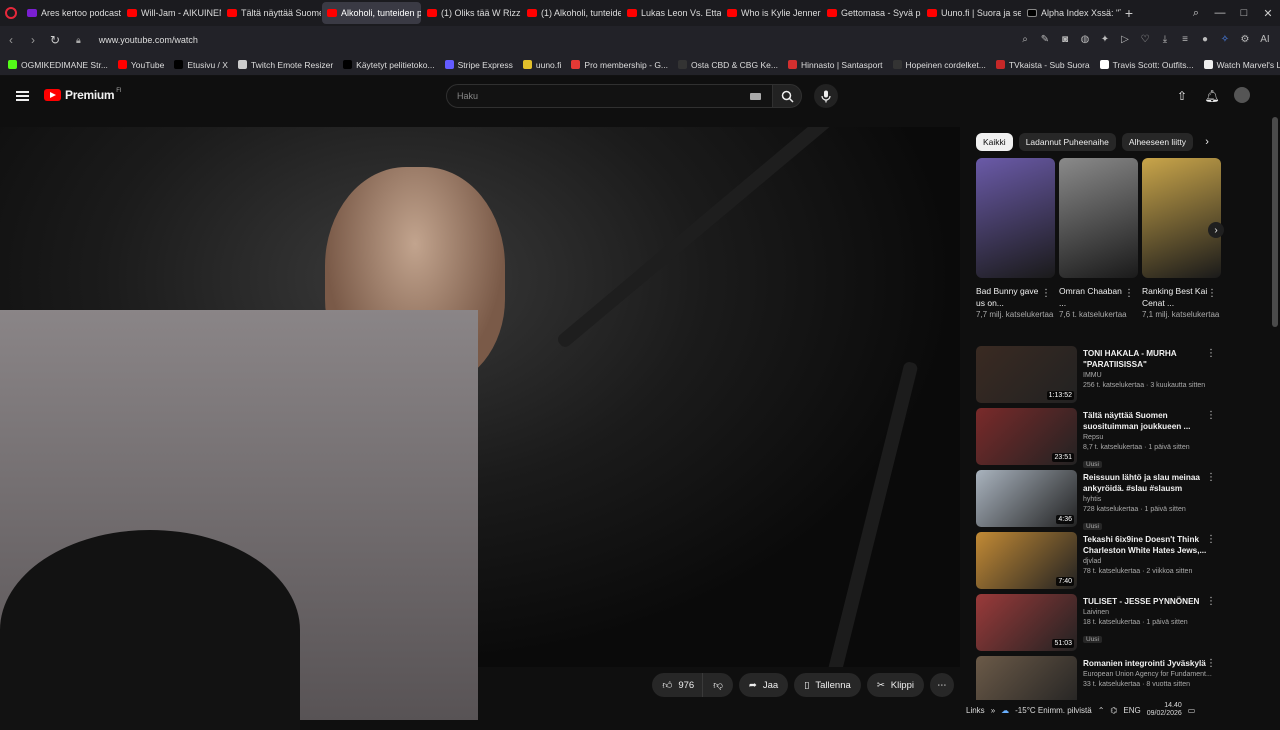  Describe the element at coordinates (571, 13) in the screenshot. I see `browser-tab: (1) Alkoholi, tunteiden` at that location.